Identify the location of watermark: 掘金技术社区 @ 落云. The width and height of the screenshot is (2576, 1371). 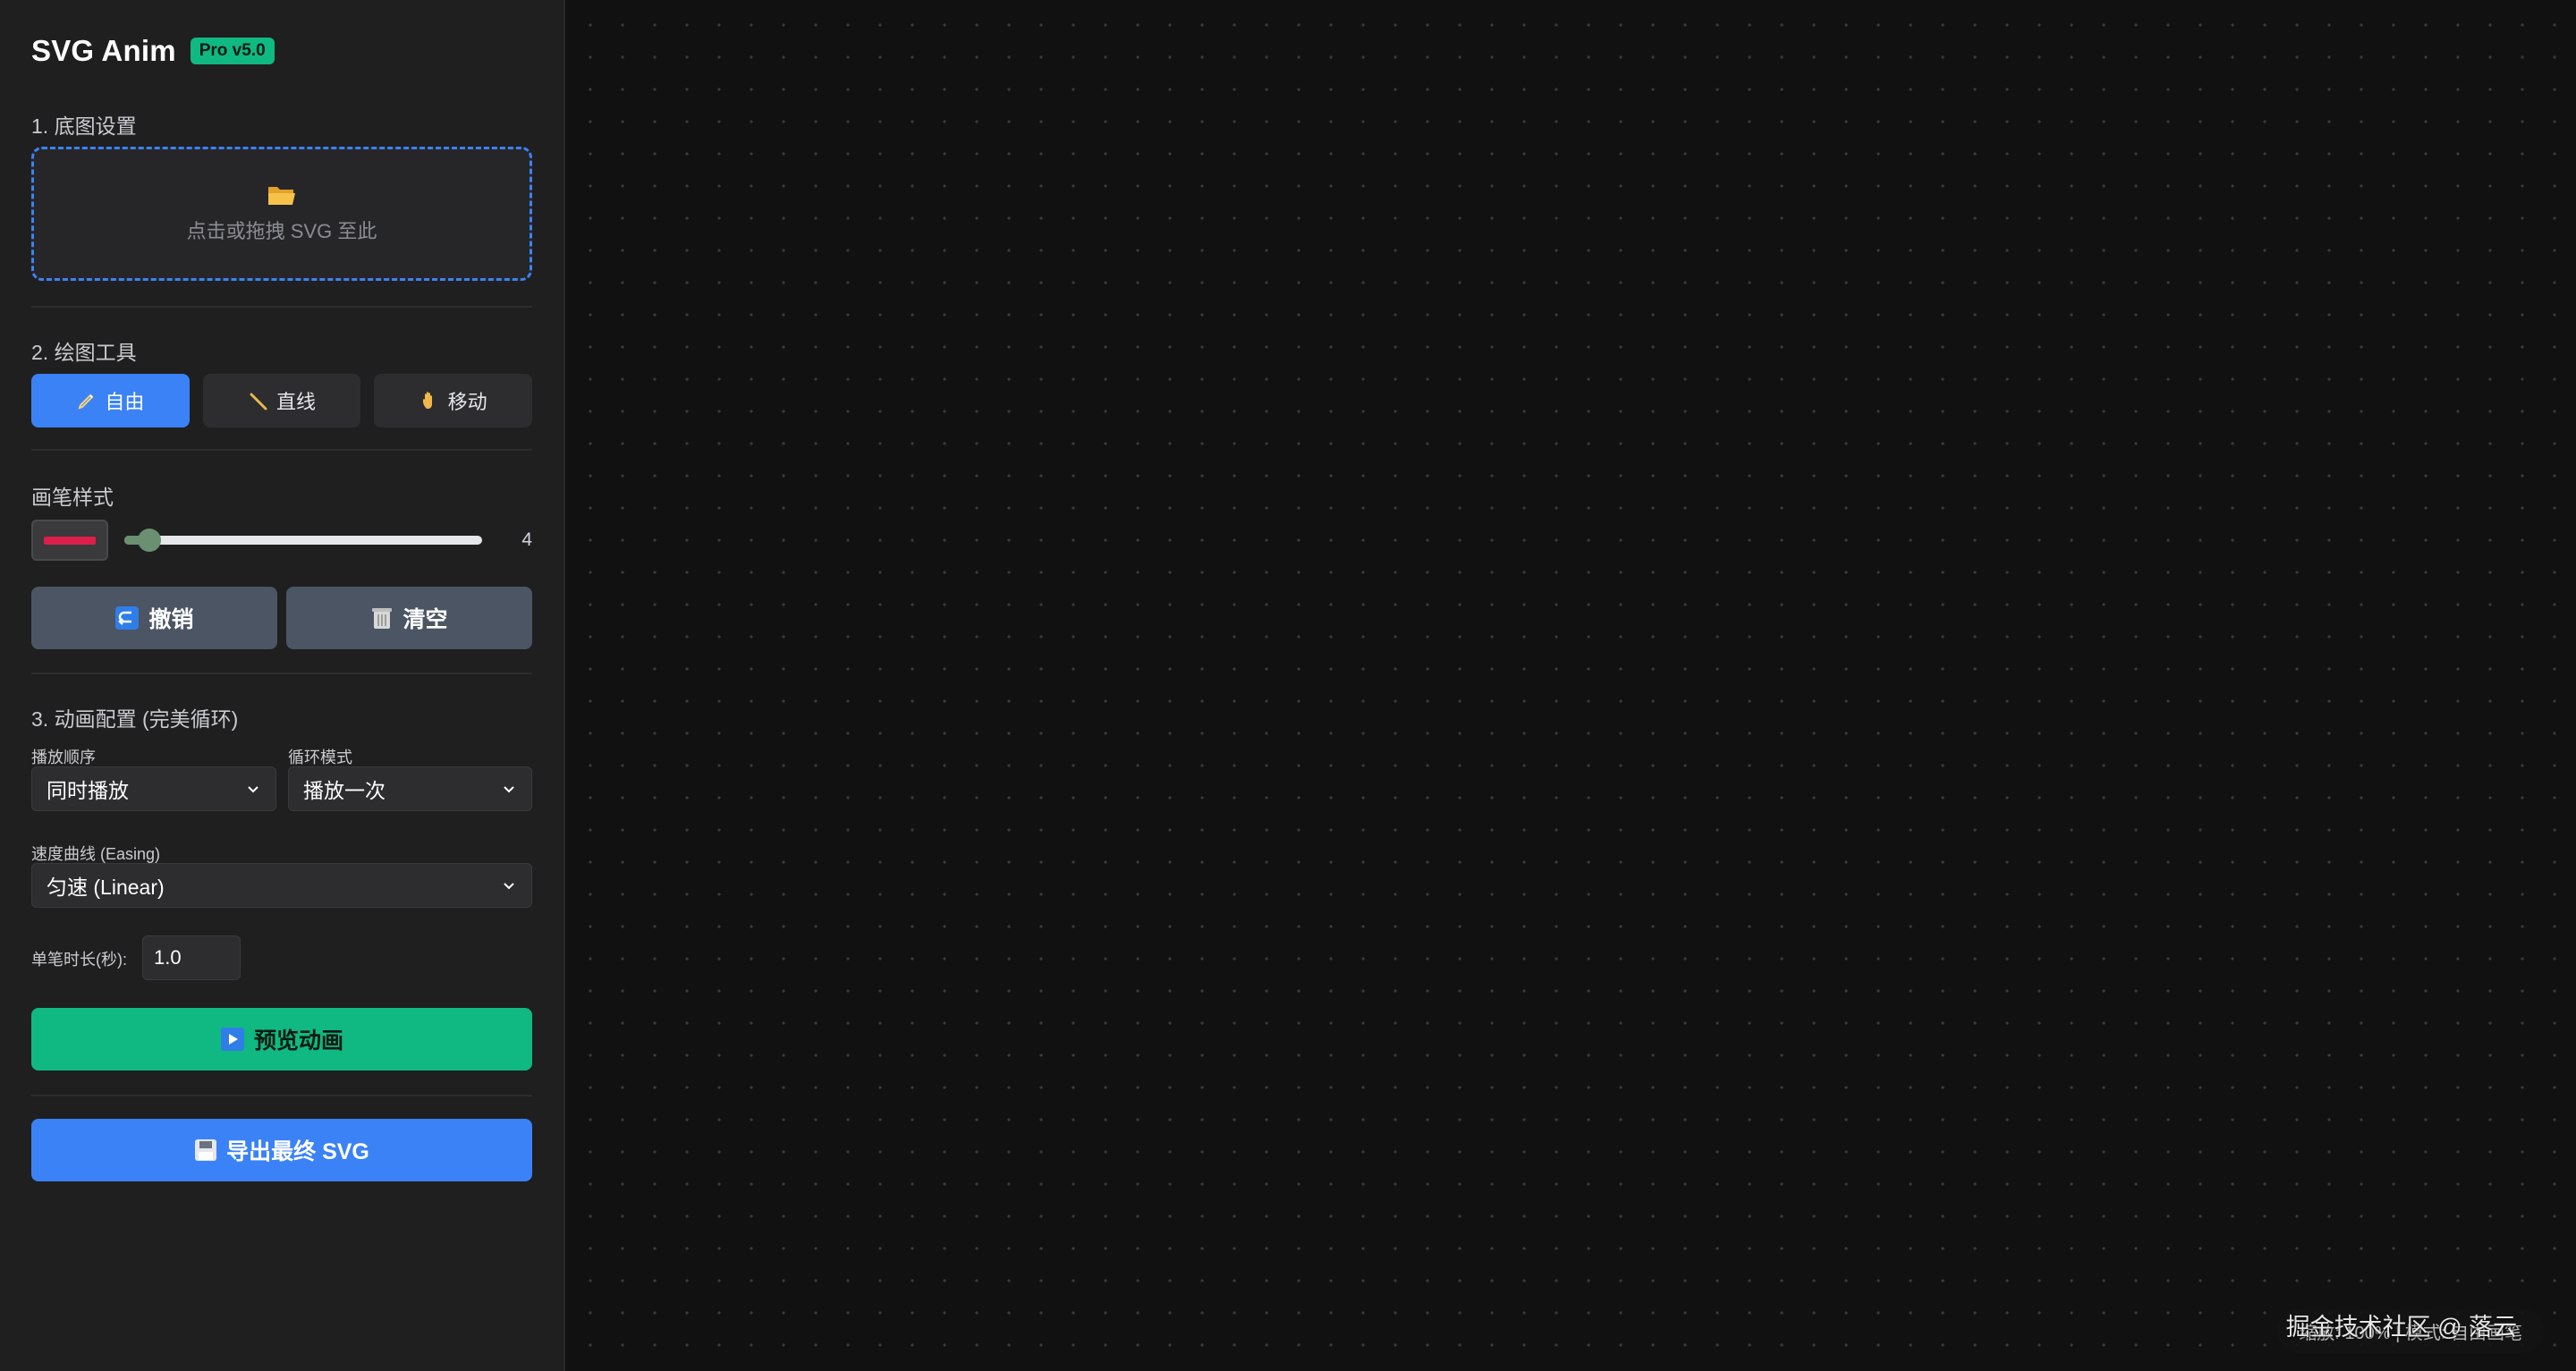
(2401, 1327).